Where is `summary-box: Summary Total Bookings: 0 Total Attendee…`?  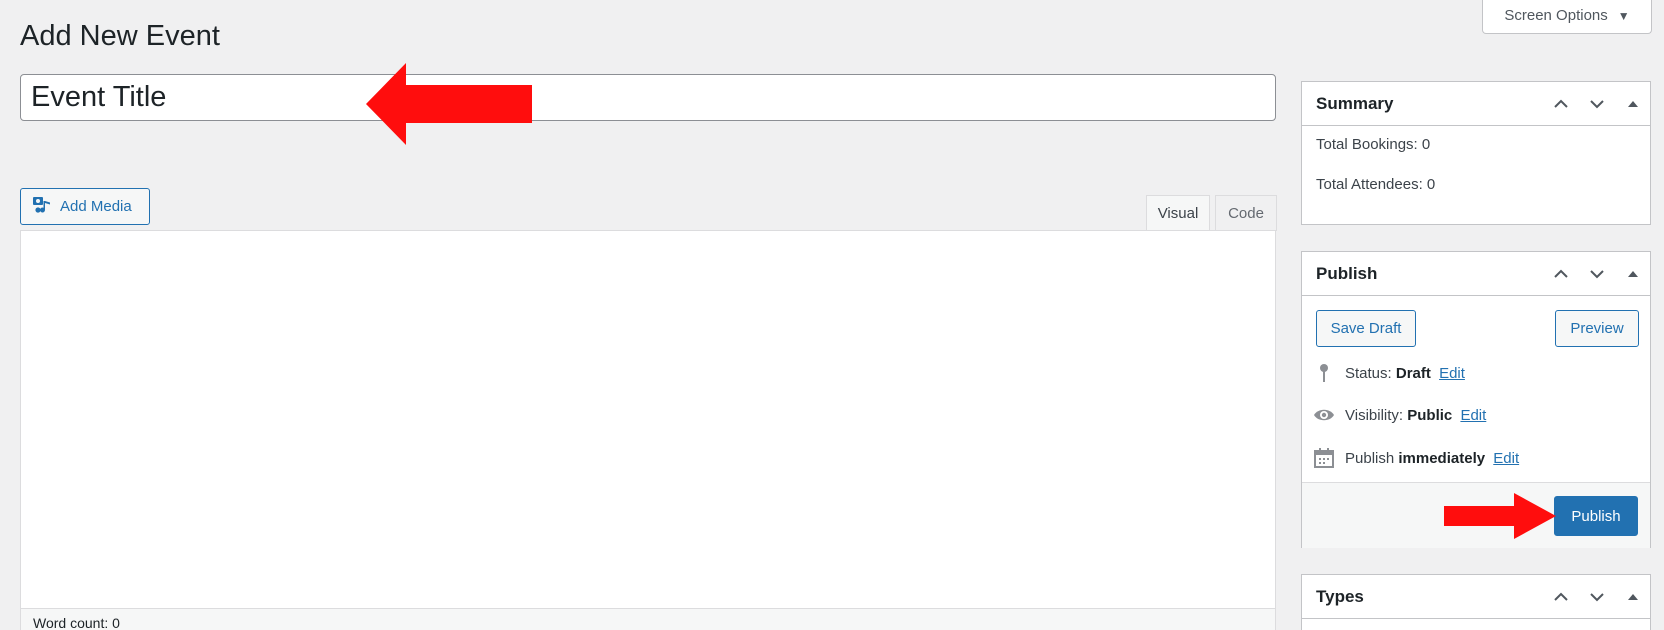
summary-box: Summary Total Bookings: 0 Total Attendee… is located at coordinates (1476, 153).